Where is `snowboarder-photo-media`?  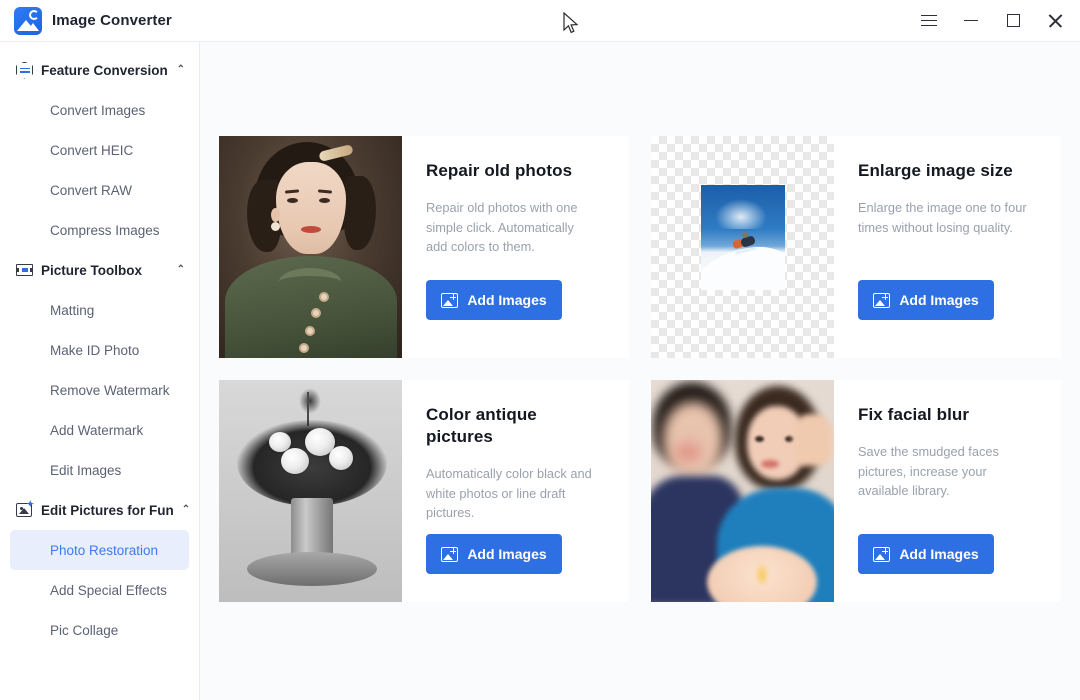 snowboarder-photo-media is located at coordinates (742, 247).